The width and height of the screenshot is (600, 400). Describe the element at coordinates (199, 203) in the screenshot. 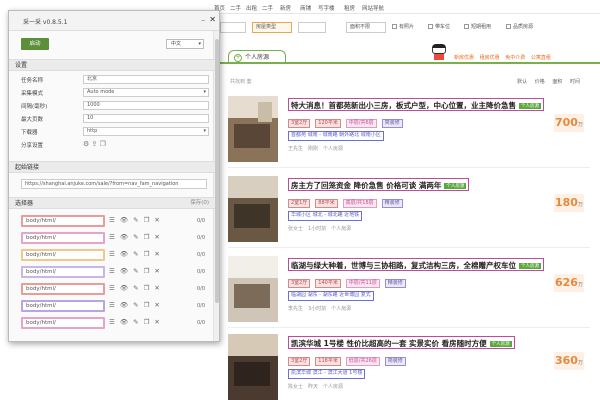

I see `save-selectors-button: 保存(0)` at that location.